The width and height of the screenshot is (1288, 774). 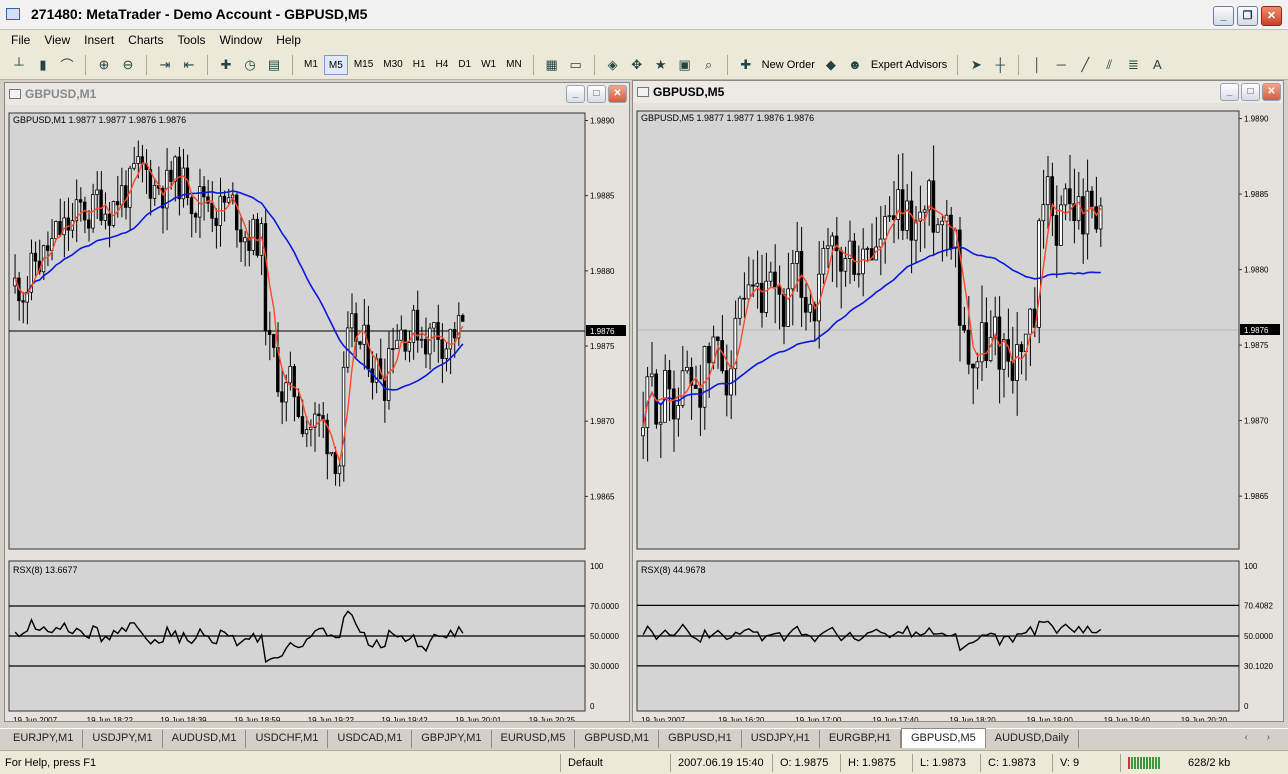 What do you see at coordinates (1037, 65) in the screenshot?
I see `vertical-line-icon: │` at bounding box center [1037, 65].